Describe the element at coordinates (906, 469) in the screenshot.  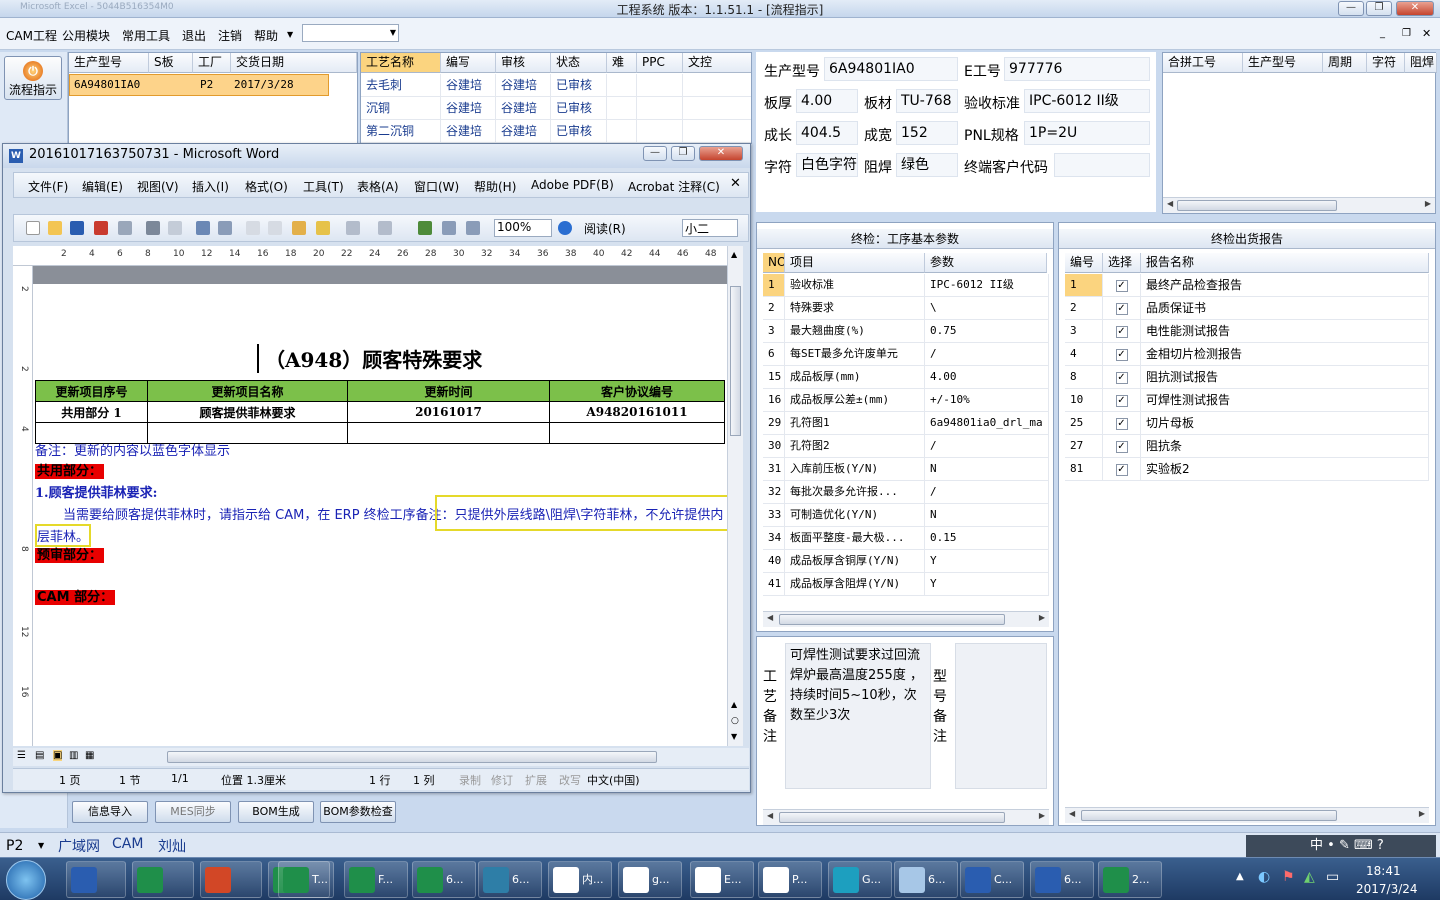
I see `param-row: 31 入库前压板(Y/N) N` at that location.